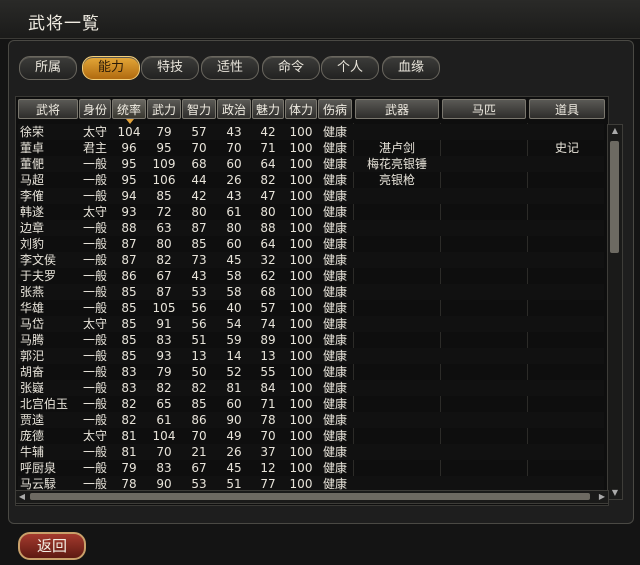 The image size is (640, 565). I want to click on vertical-scrollbar: ▲ ▼, so click(615, 312).